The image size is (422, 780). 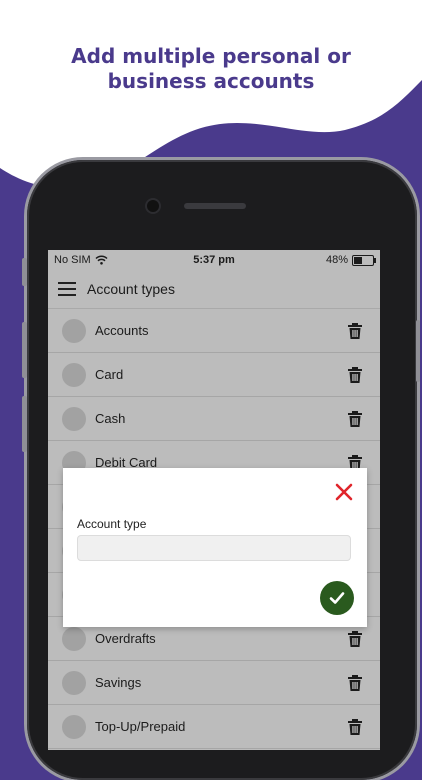 What do you see at coordinates (24, 424) in the screenshot?
I see `phone-volume-down-button` at bounding box center [24, 424].